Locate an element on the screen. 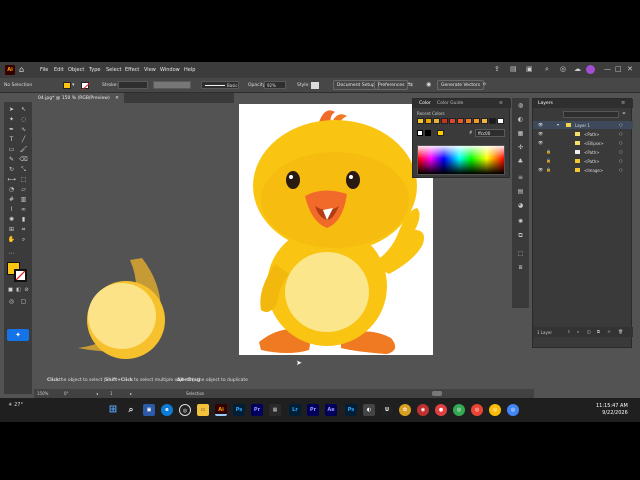 The height and width of the screenshot is (480, 640). ps-icon: Ps is located at coordinates (239, 410).